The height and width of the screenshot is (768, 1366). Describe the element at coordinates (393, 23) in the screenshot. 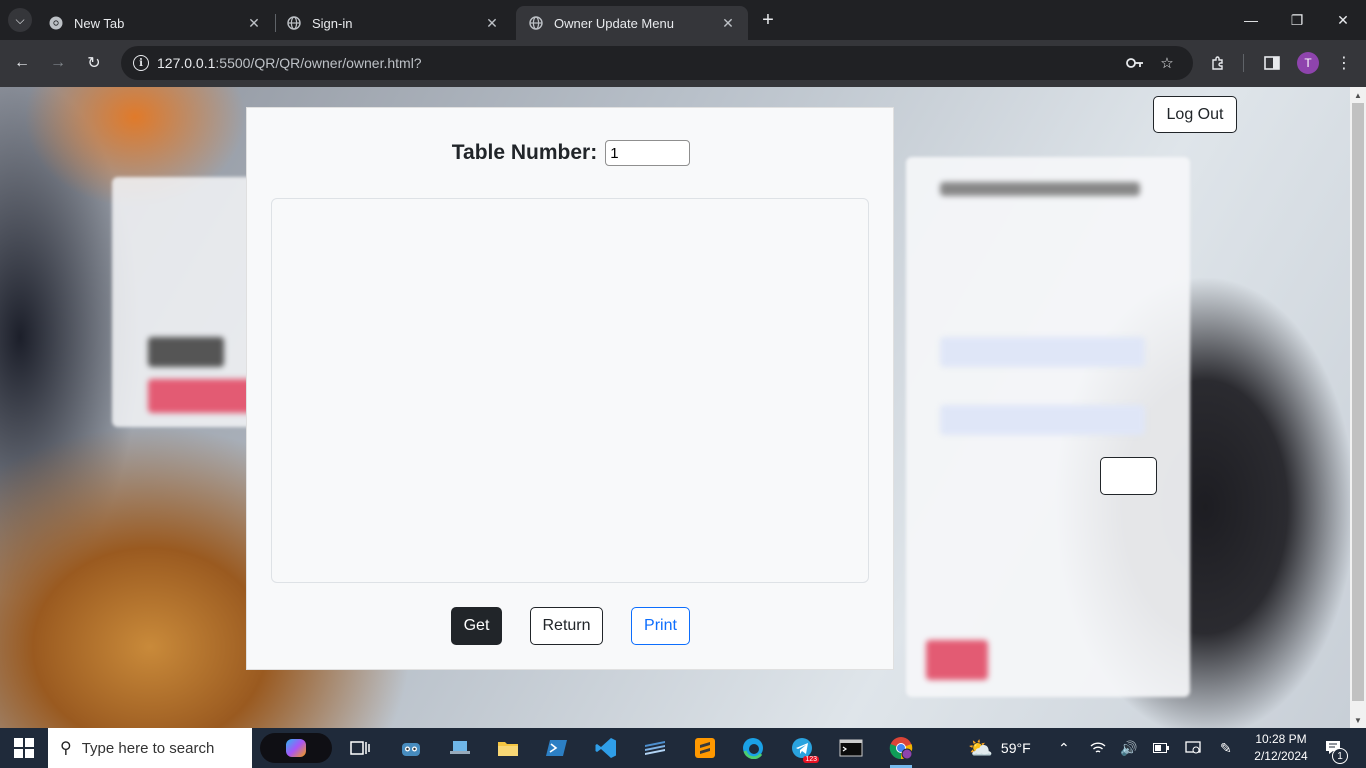

I see `tab-sign-in: Sign-in ✕` at that location.